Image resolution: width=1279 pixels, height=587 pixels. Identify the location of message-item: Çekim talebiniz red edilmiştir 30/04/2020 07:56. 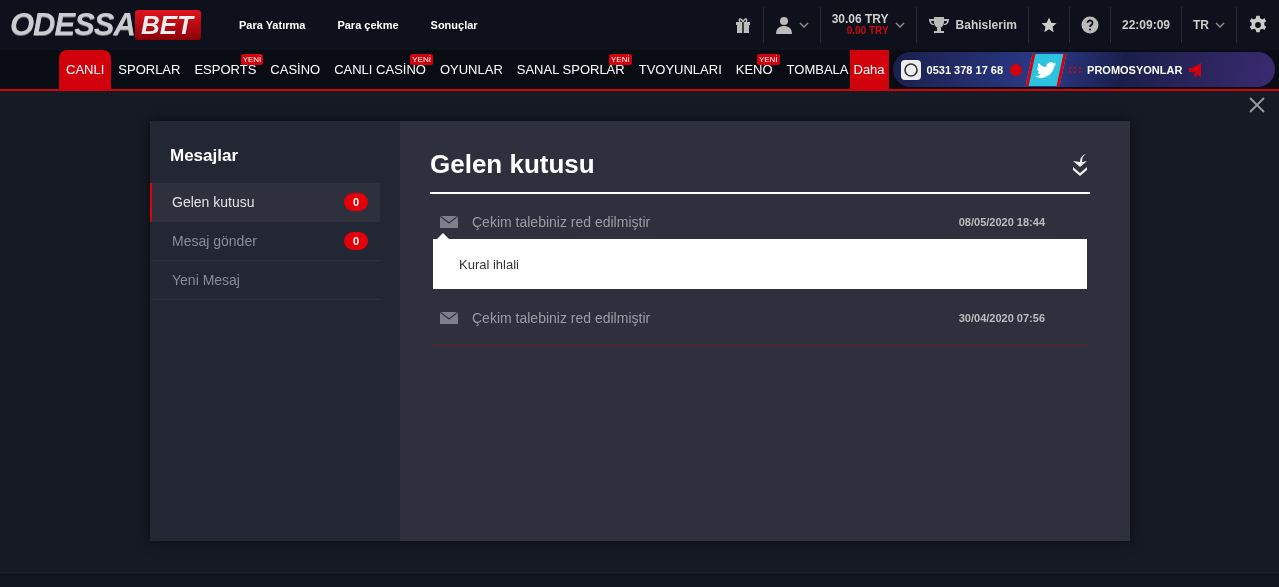
(760, 317).